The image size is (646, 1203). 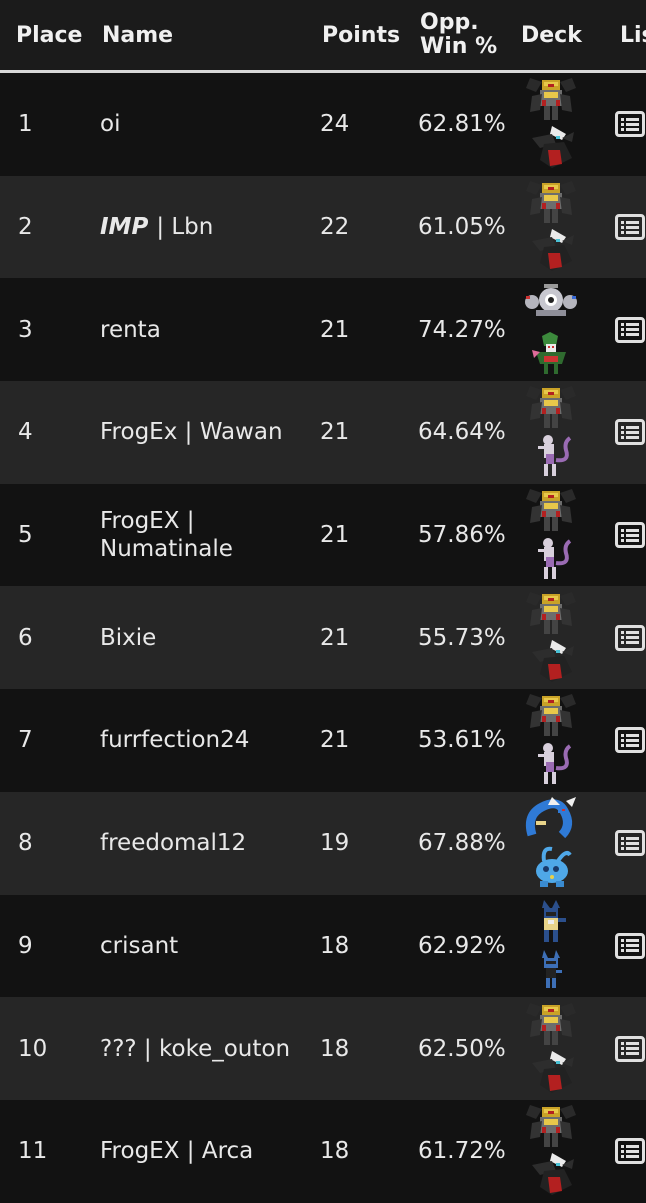 I want to click on table-header: Place Name Points Opp. Win % Deck Lis, so click(x=323, y=36).